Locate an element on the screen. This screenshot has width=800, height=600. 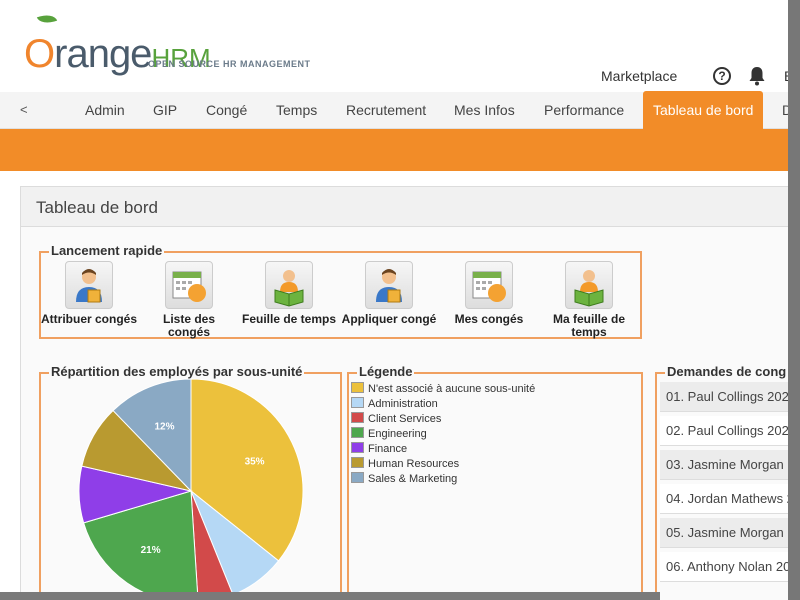
horizontal-scrollbar is located at coordinates (330, 596).